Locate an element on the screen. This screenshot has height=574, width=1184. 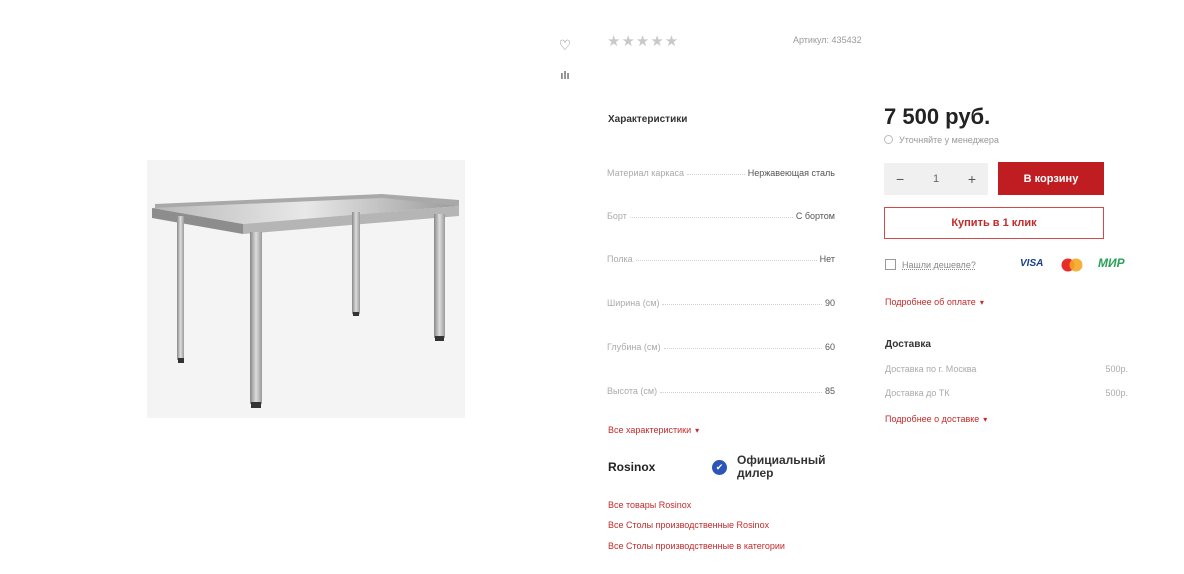
found-cheaper: Нашли дешевле? is located at coordinates (930, 264).